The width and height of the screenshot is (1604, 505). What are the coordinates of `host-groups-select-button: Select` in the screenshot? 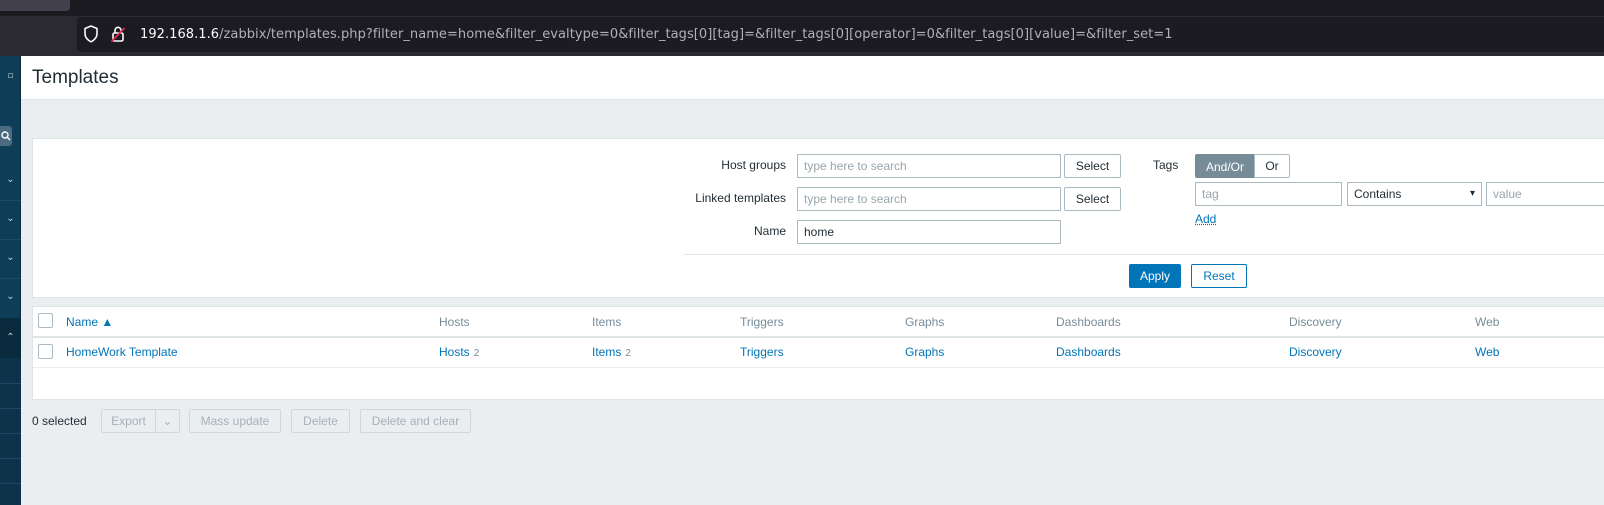 It's located at (1092, 166).